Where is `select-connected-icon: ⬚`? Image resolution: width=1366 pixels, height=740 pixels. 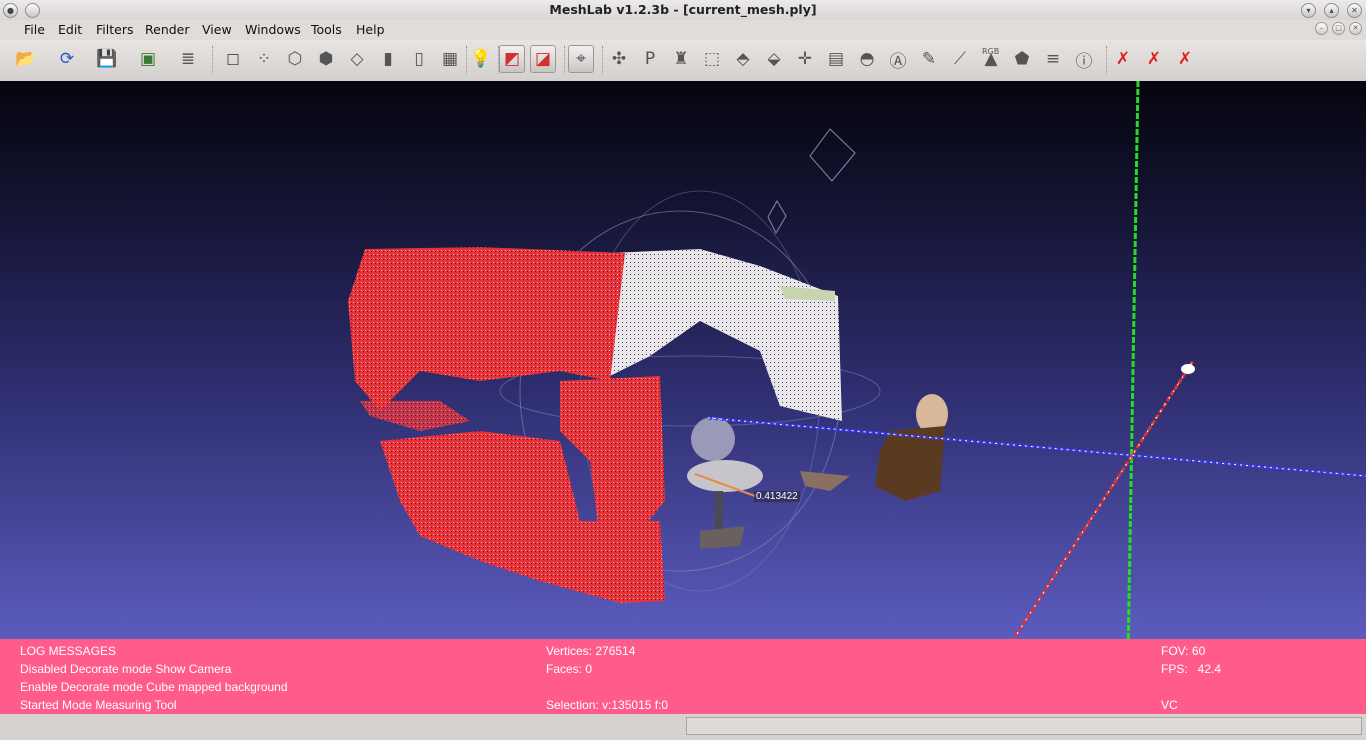
select-connected-icon: ⬚ is located at coordinates (712, 59).